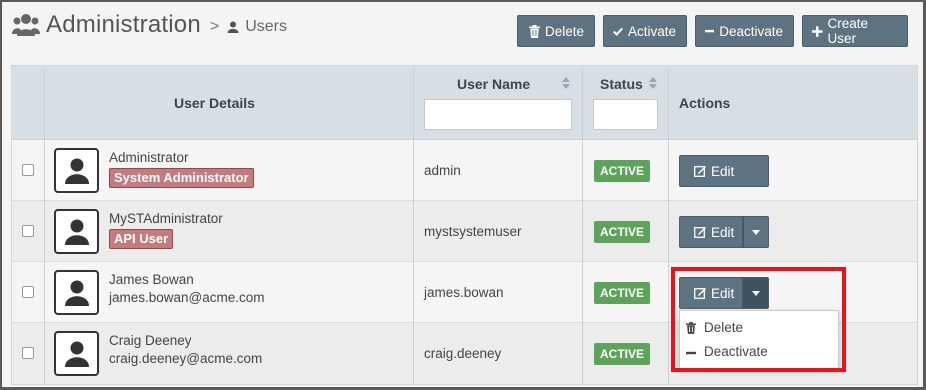 This screenshot has height=390, width=926. Describe the element at coordinates (214, 103) in the screenshot. I see `column-header-user-details: User Details` at that location.